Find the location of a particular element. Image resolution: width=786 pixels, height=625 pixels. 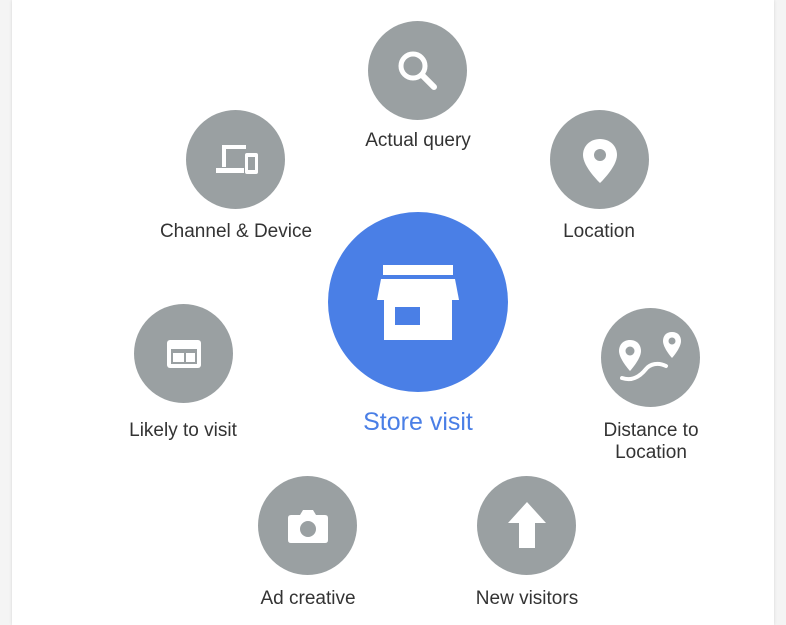

route-icon is located at coordinates (649, 356).